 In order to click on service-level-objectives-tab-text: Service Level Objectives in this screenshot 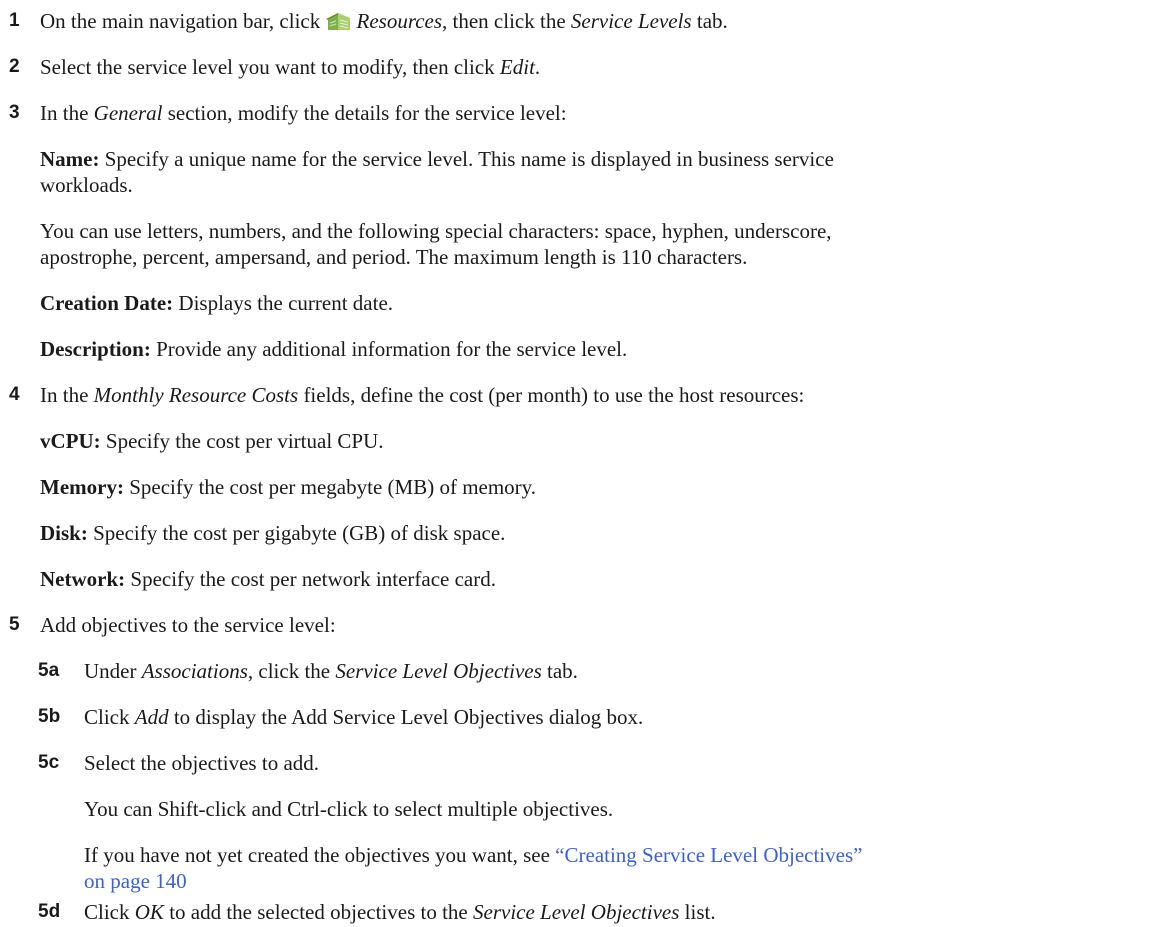, I will do `click(438, 671)`.